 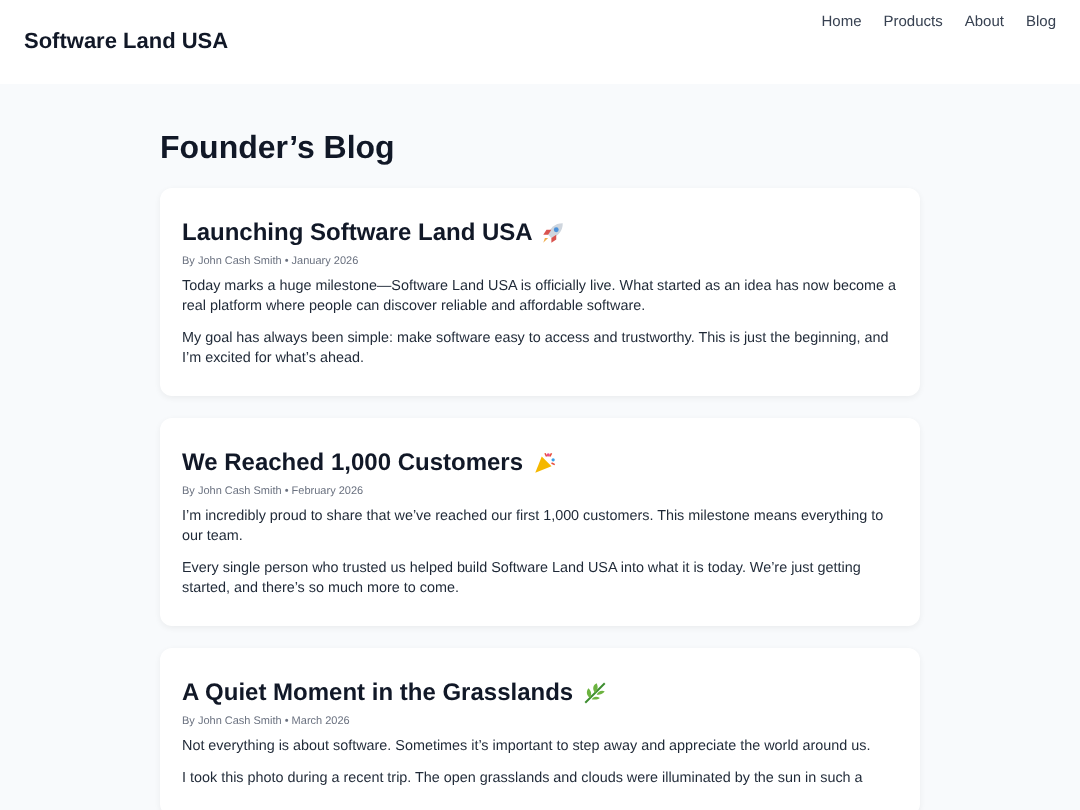 I want to click on post-title: We Reached 1,000 Customers, so click(x=353, y=462).